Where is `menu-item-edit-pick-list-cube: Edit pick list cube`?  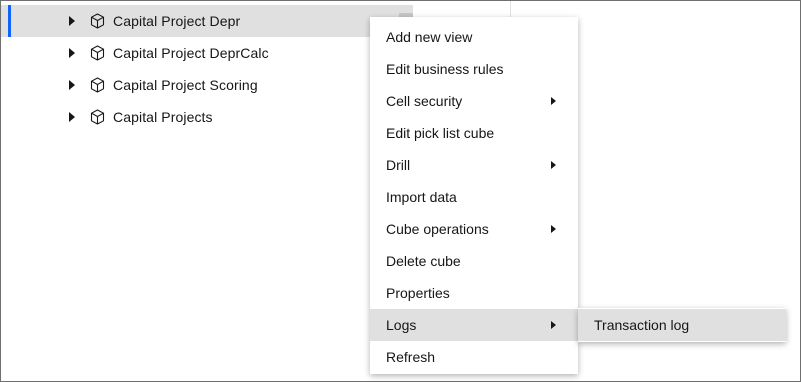 menu-item-edit-pick-list-cube: Edit pick list cube is located at coordinates (474, 133).